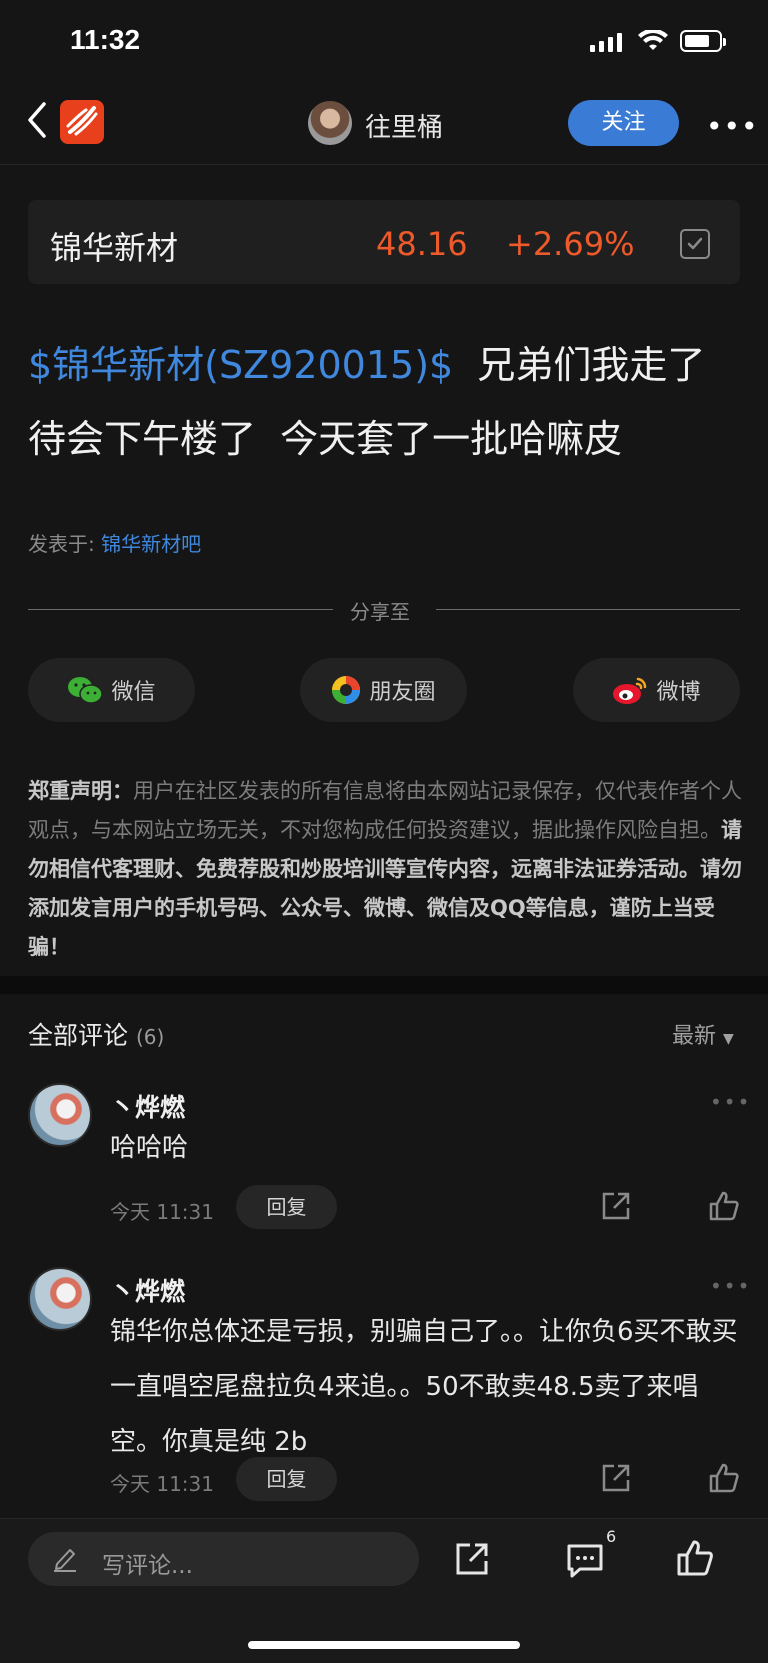  I want to click on share-divider-right, so click(588, 609).